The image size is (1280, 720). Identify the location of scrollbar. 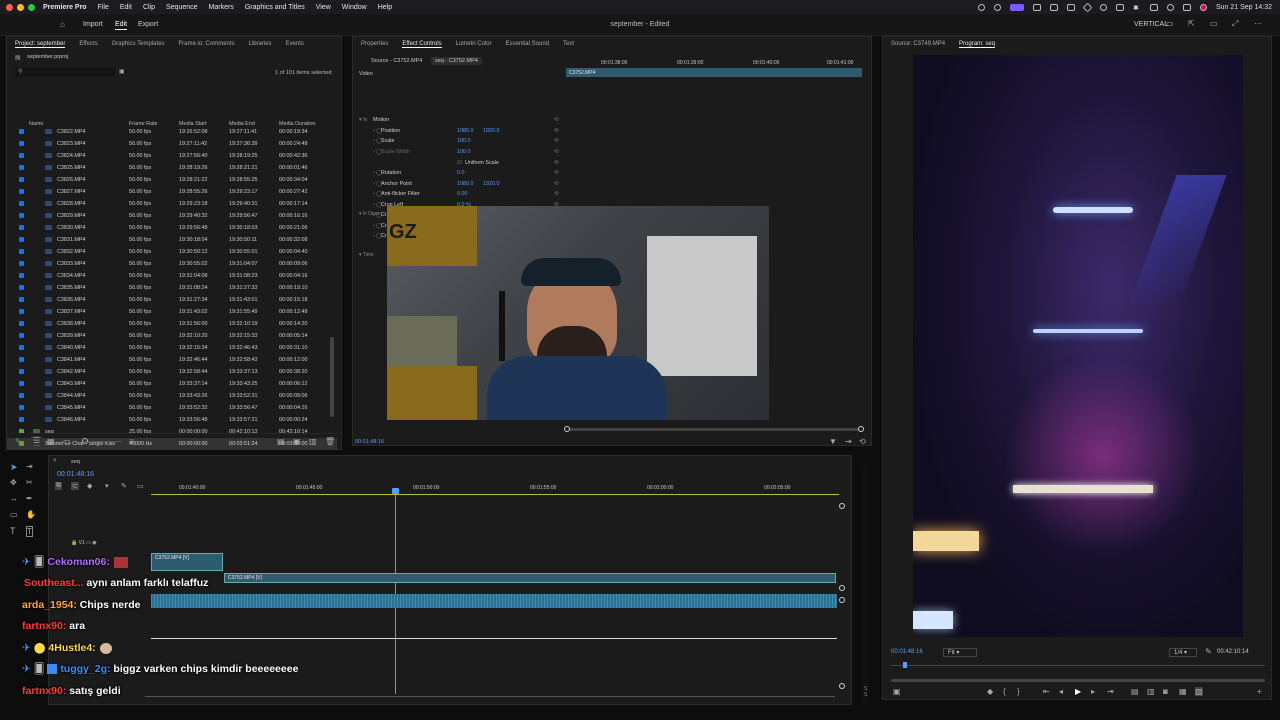
(332, 377).